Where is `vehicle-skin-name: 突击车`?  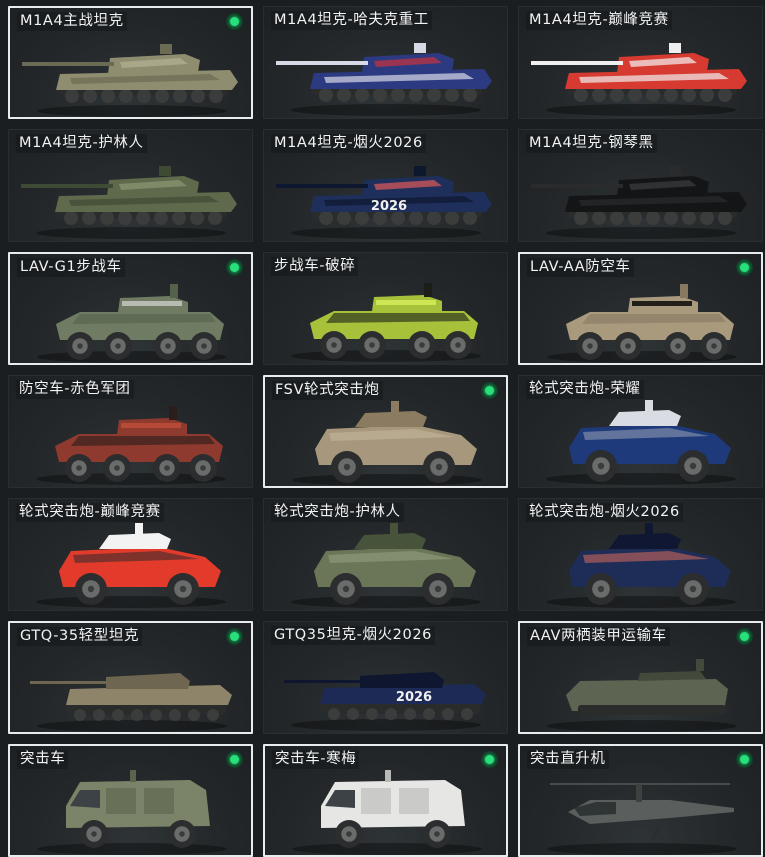
vehicle-skin-name: 突击车 is located at coordinates (43, 759).